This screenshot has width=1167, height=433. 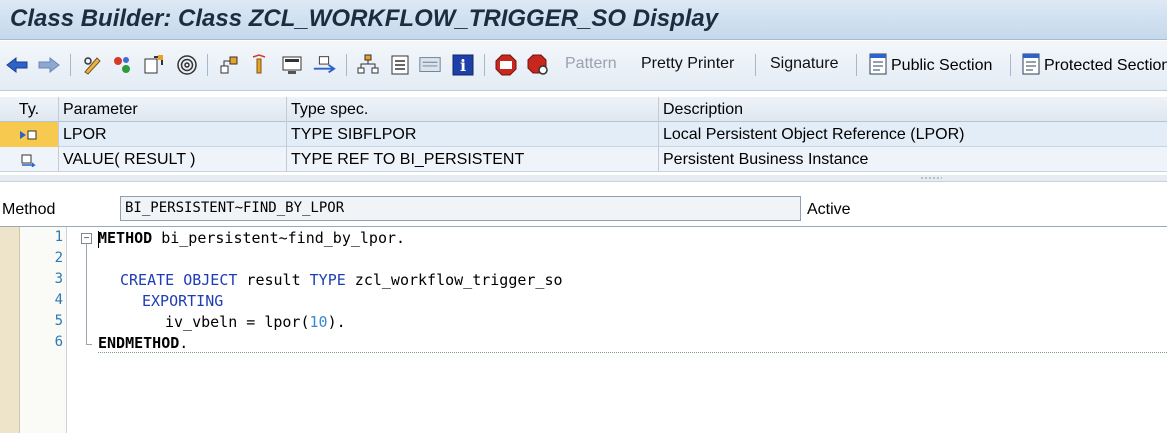 I want to click on method-end-divider, so click(x=632, y=352).